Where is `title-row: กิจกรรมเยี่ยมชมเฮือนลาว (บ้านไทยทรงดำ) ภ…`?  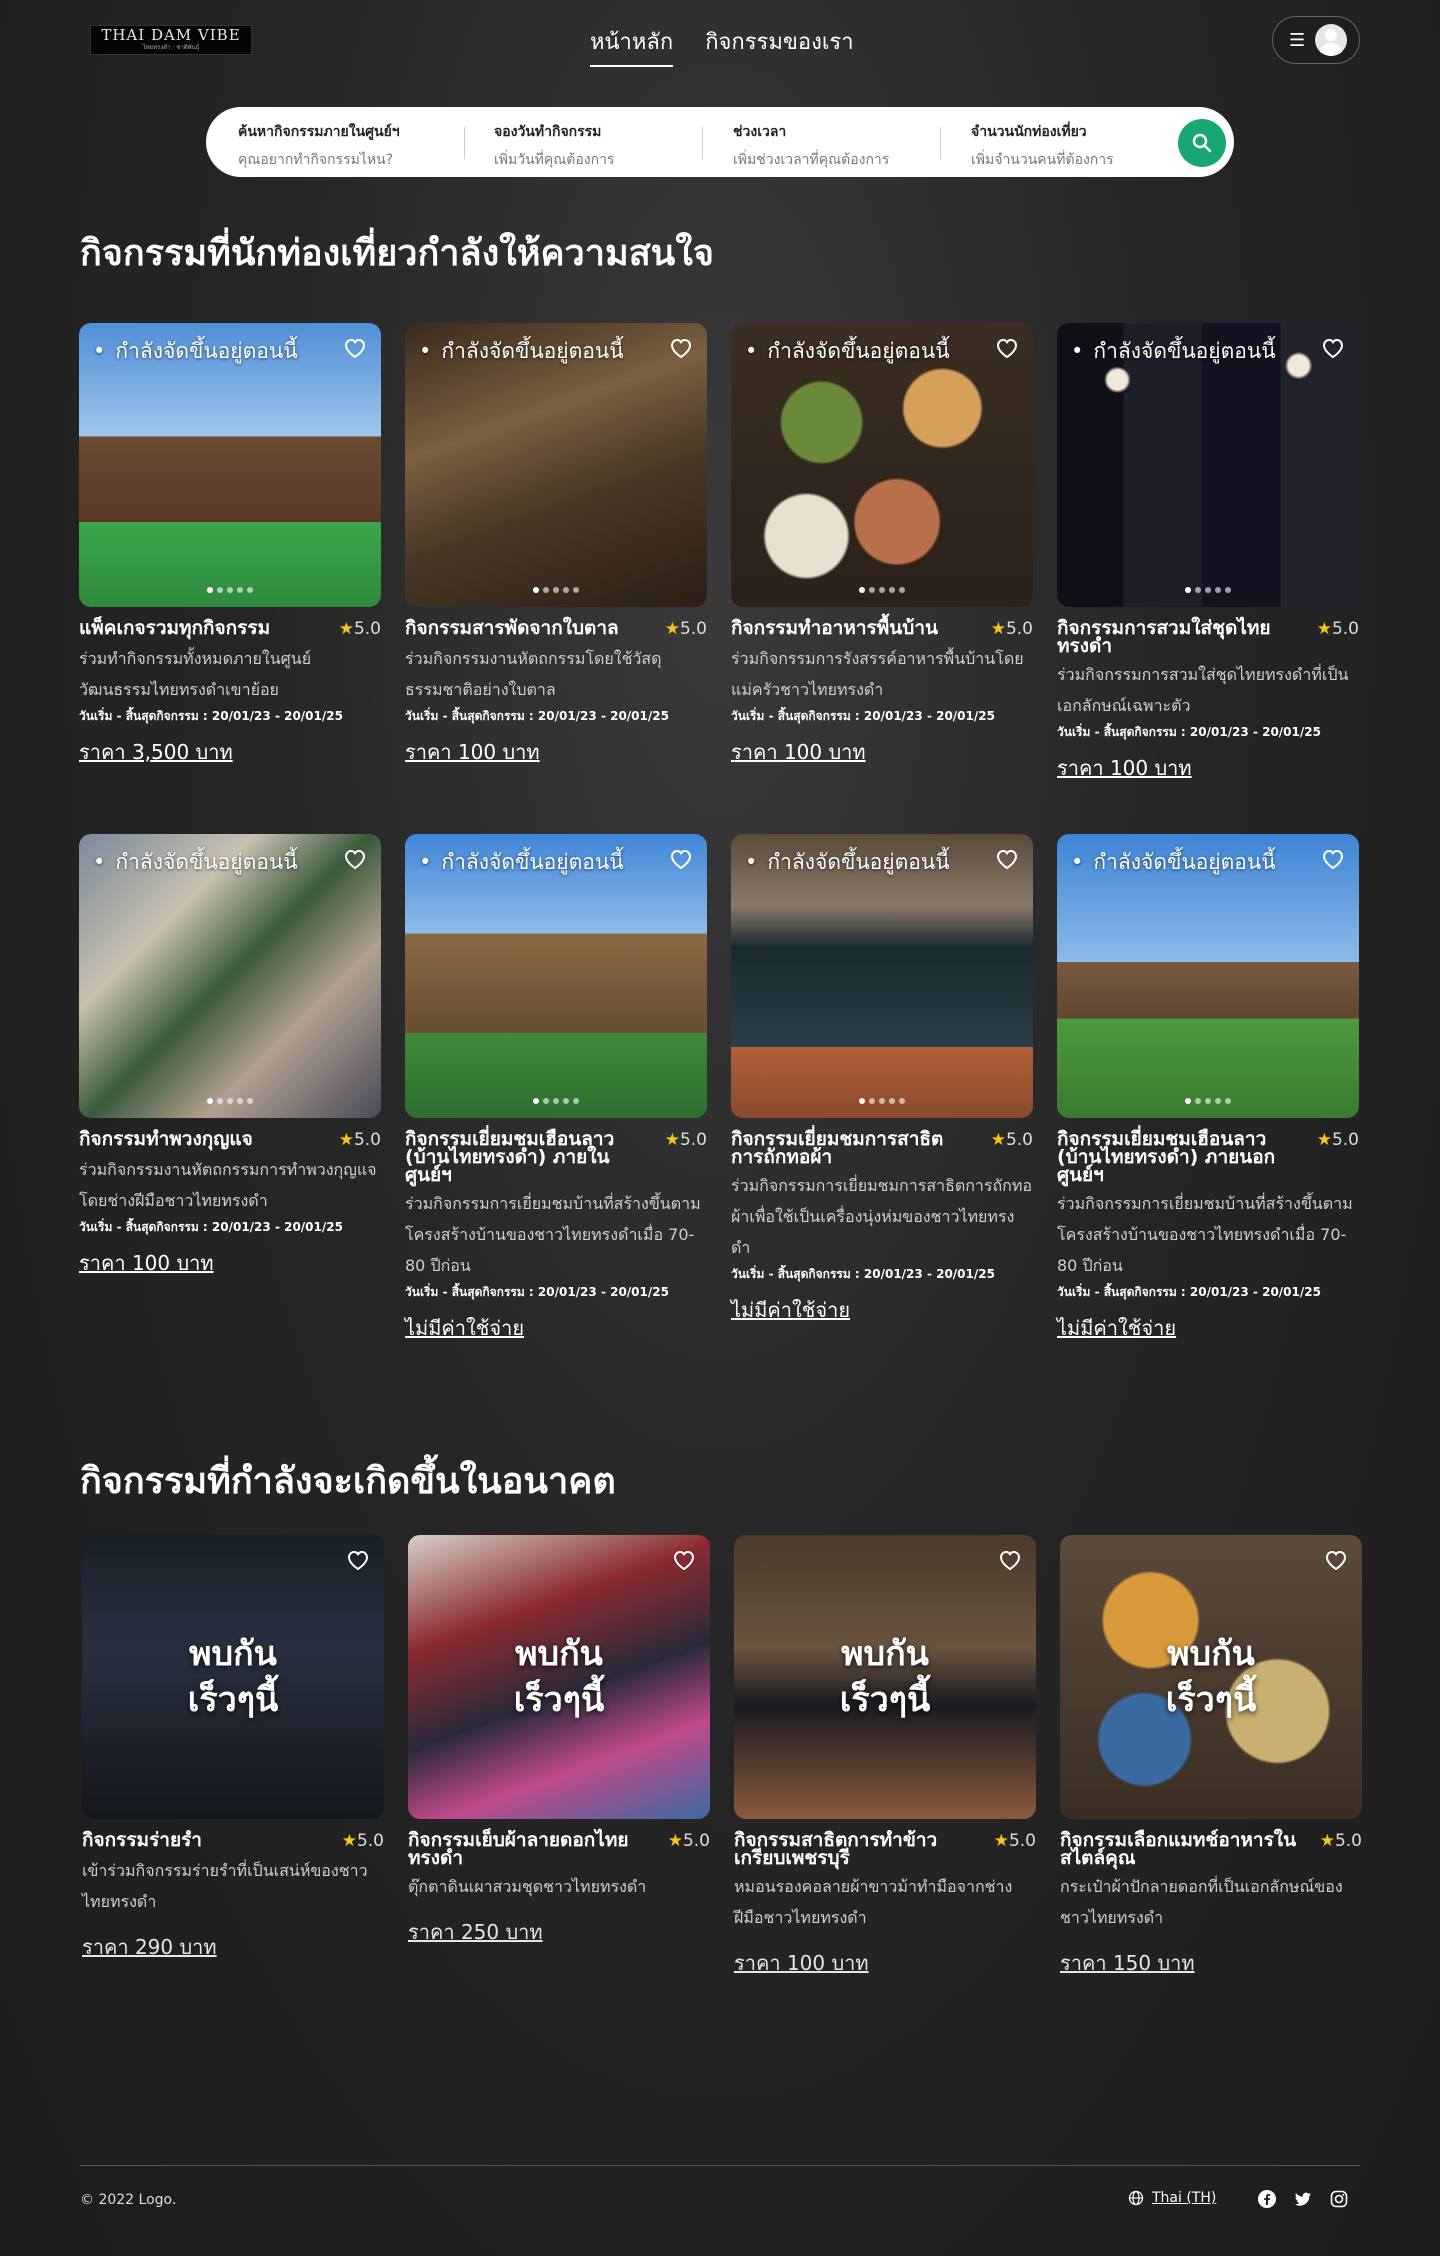 title-row: กิจกรรมเยี่ยมชมเฮือนลาว (บ้านไทยทรงดำ) ภ… is located at coordinates (1208, 1157).